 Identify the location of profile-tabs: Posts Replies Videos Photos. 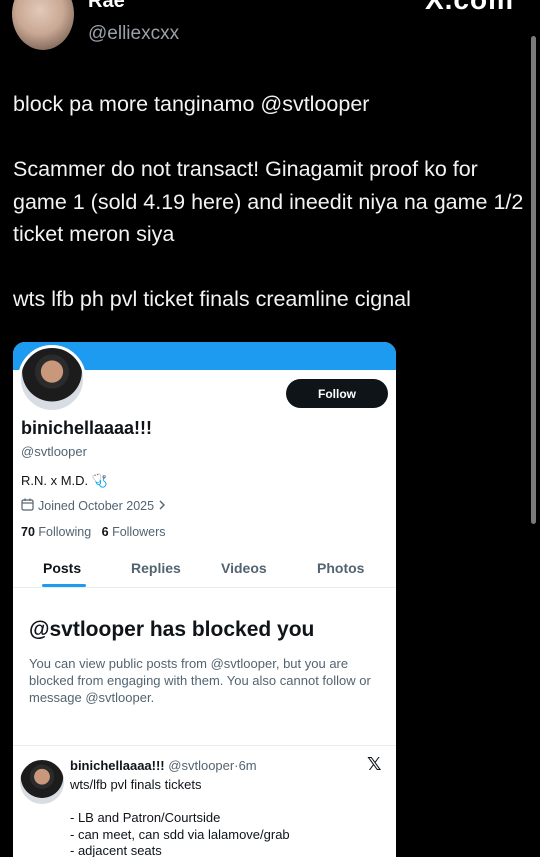
(204, 571).